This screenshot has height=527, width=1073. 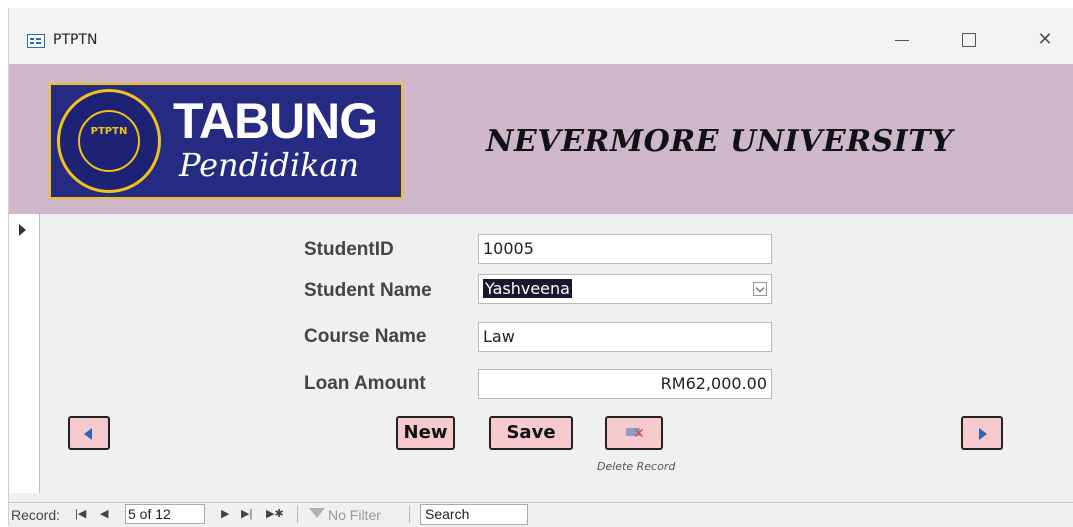 What do you see at coordinates (36, 515) in the screenshot?
I see `record-label: Record:` at bounding box center [36, 515].